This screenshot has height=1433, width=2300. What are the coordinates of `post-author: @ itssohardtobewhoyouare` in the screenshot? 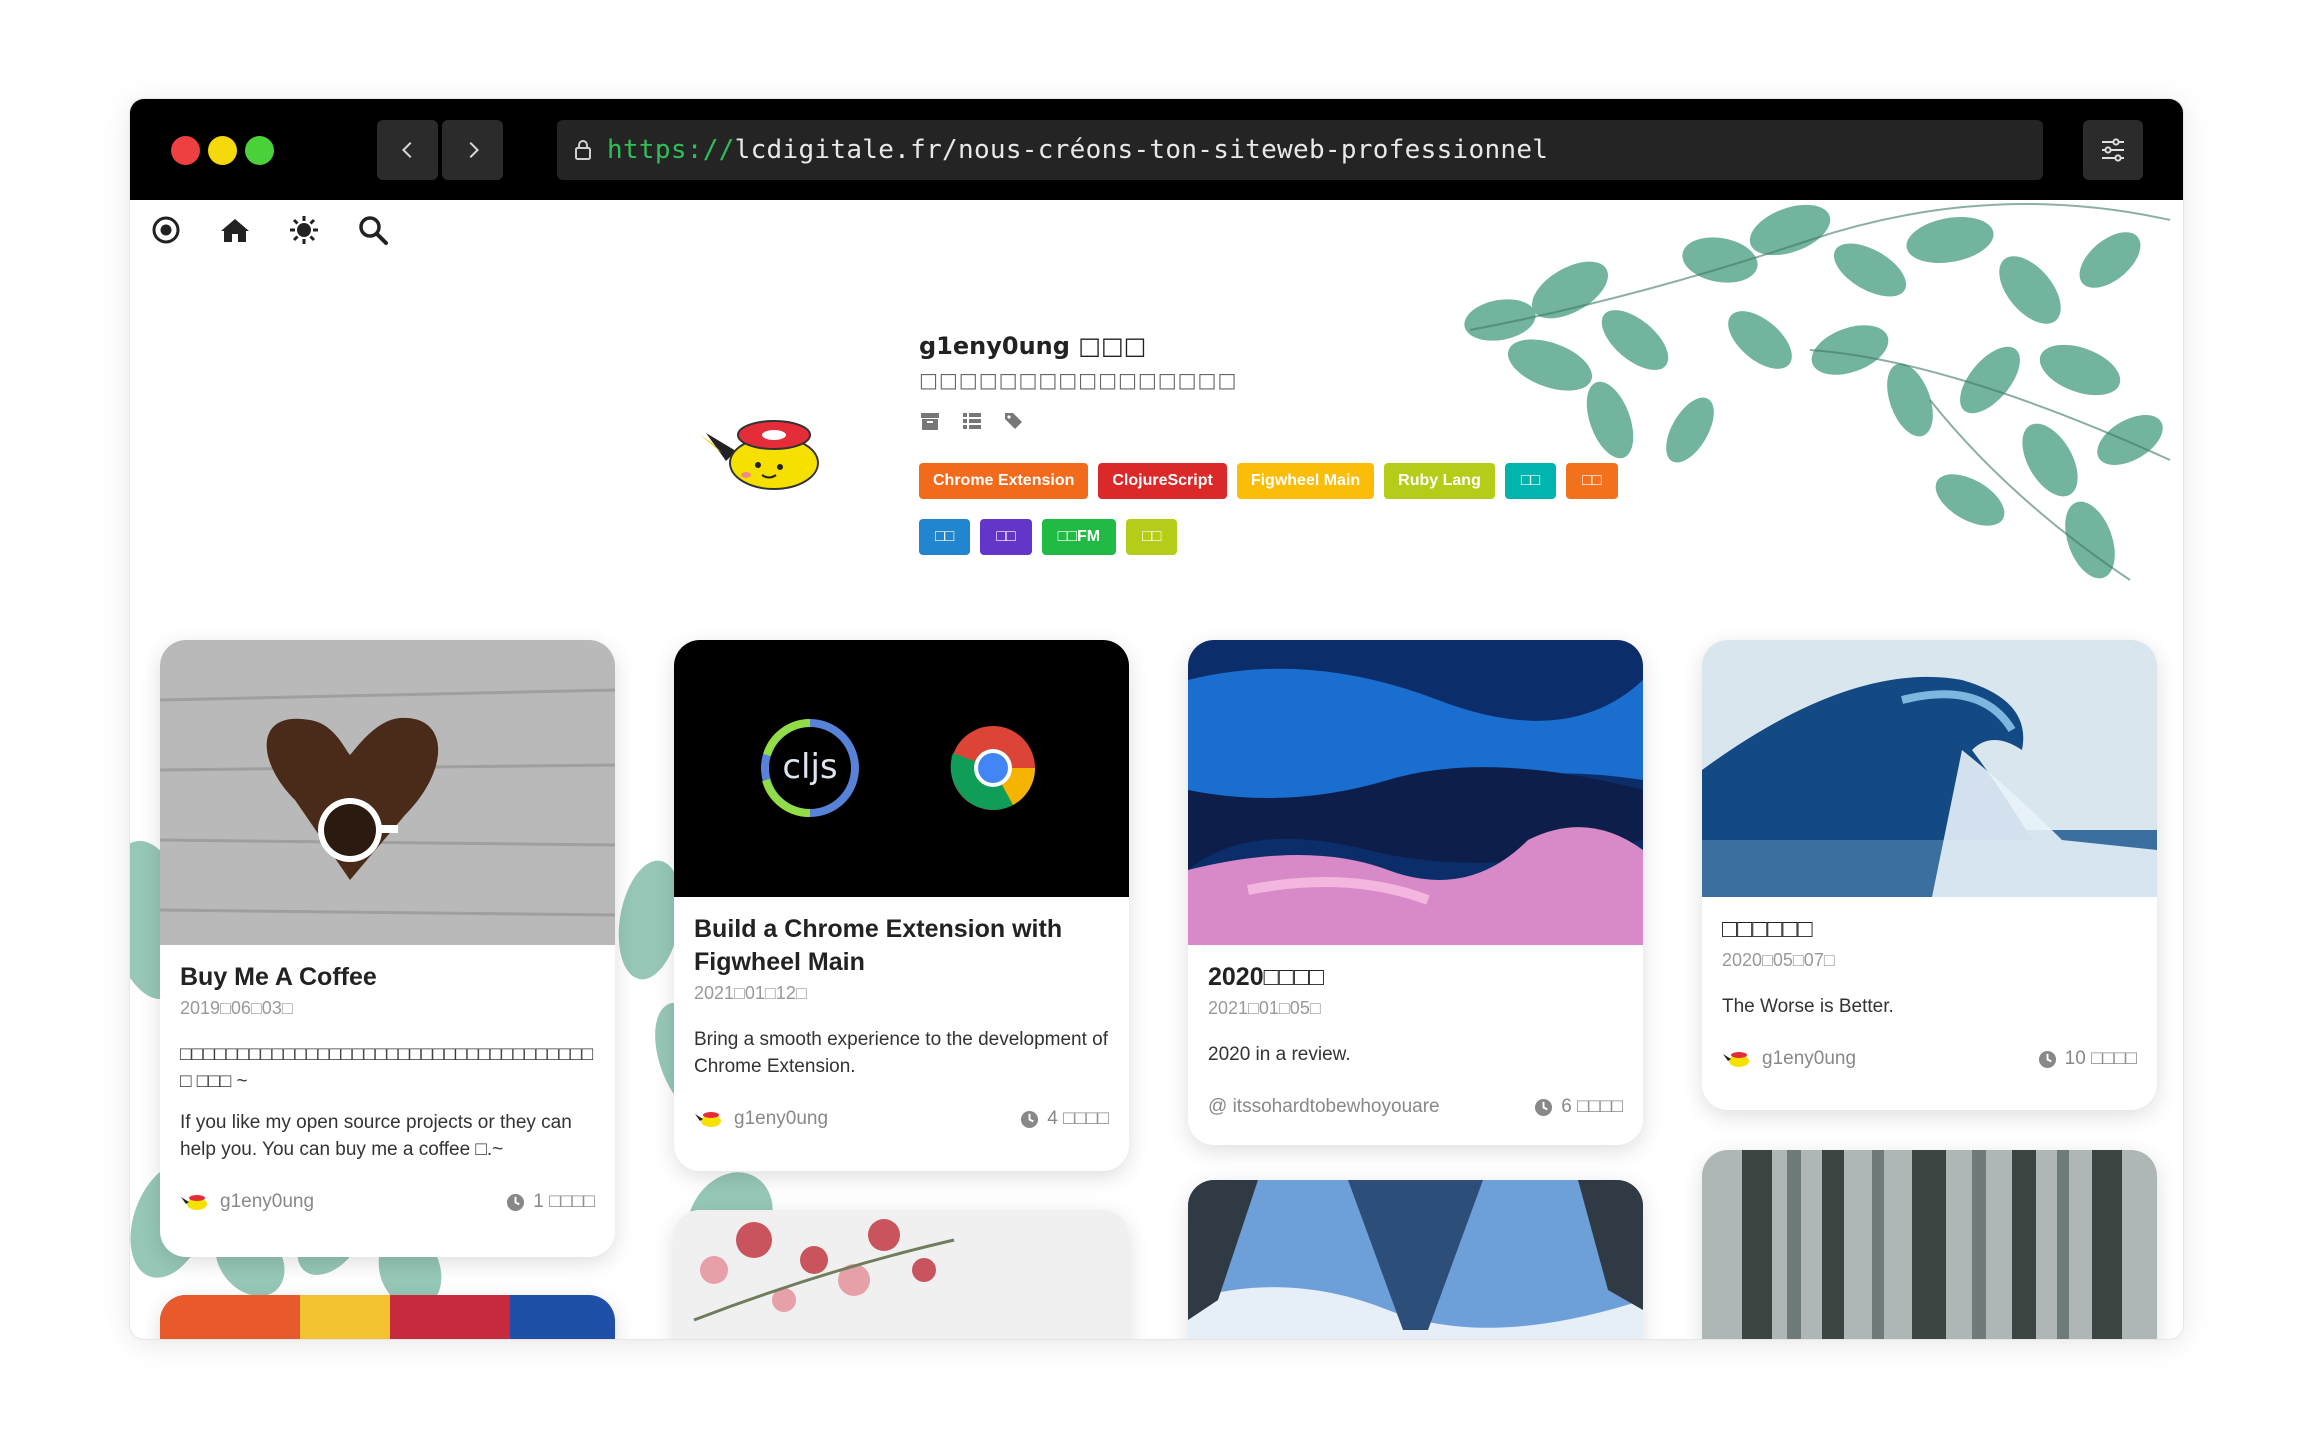 It's located at (1324, 1107).